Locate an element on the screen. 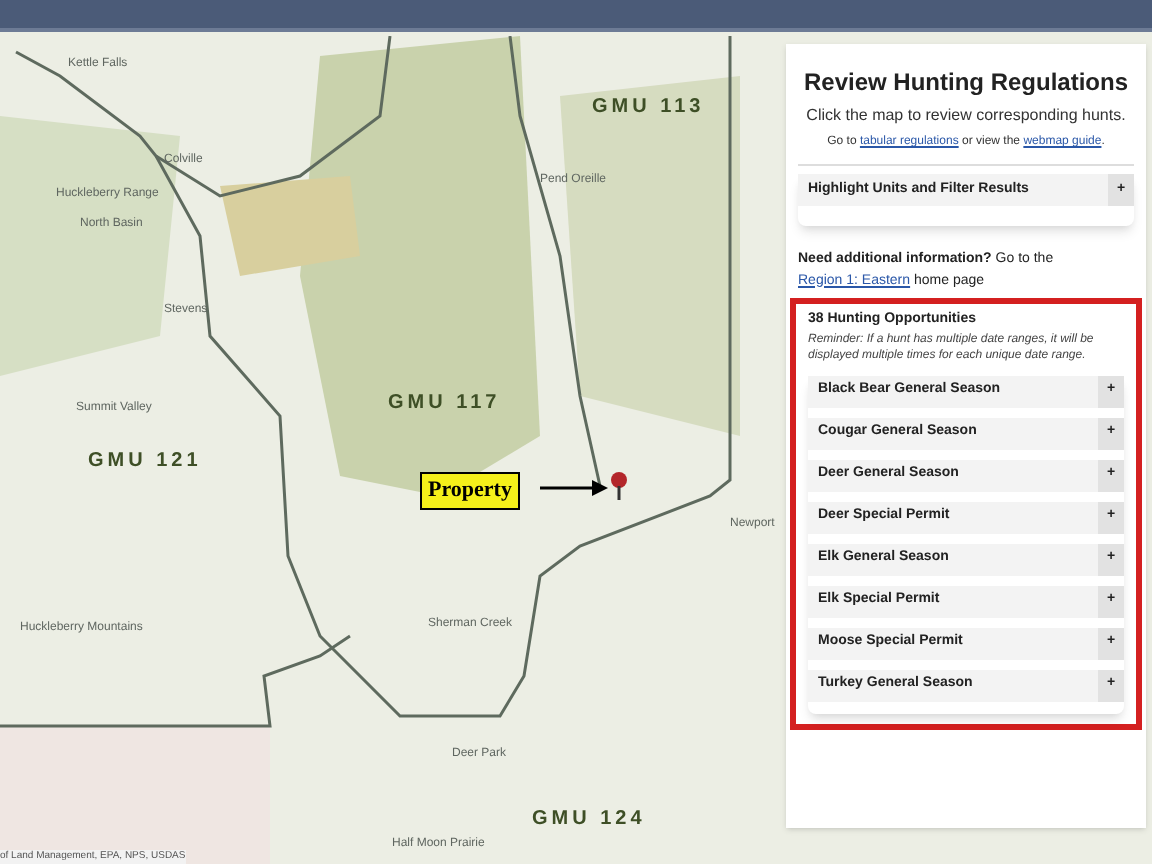 Image resolution: width=1152 pixels, height=864 pixels. unit-label: GMU 113 is located at coordinates (648, 108).